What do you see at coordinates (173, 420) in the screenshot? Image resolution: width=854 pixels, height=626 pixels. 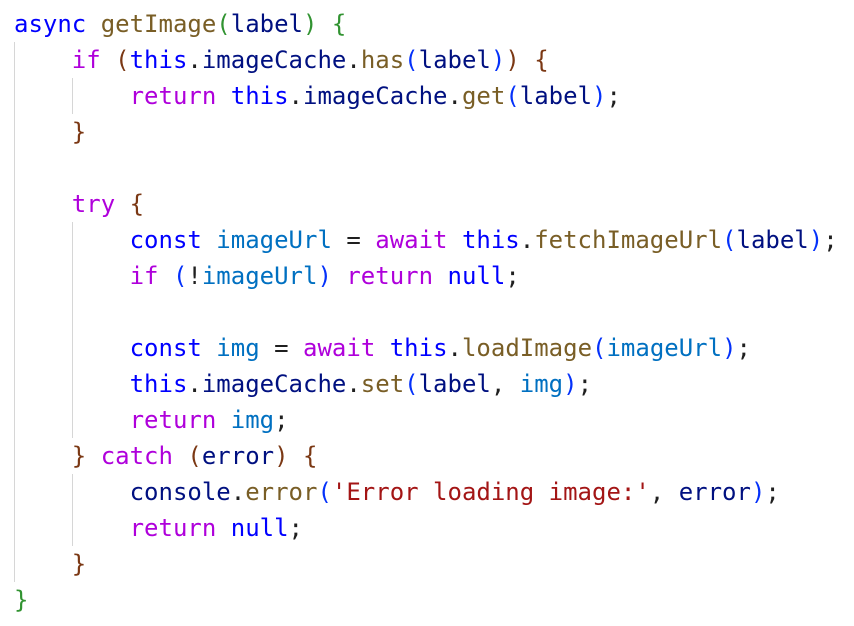 I see `control-keyword: return` at bounding box center [173, 420].